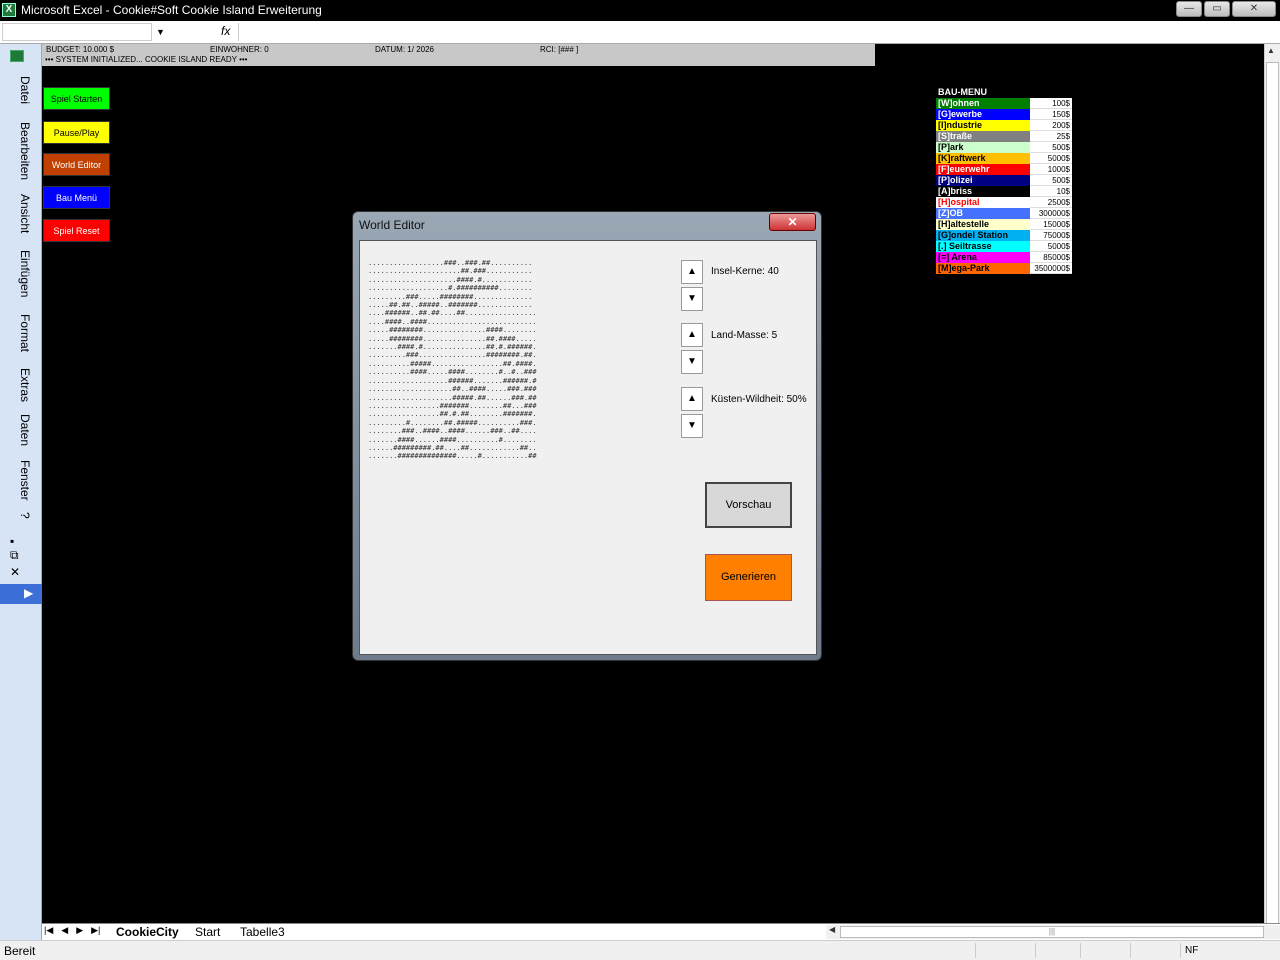 This screenshot has height=960, width=1280. What do you see at coordinates (1051, 224) in the screenshot?
I see `bau-menu-item-price: 15000$` at bounding box center [1051, 224].